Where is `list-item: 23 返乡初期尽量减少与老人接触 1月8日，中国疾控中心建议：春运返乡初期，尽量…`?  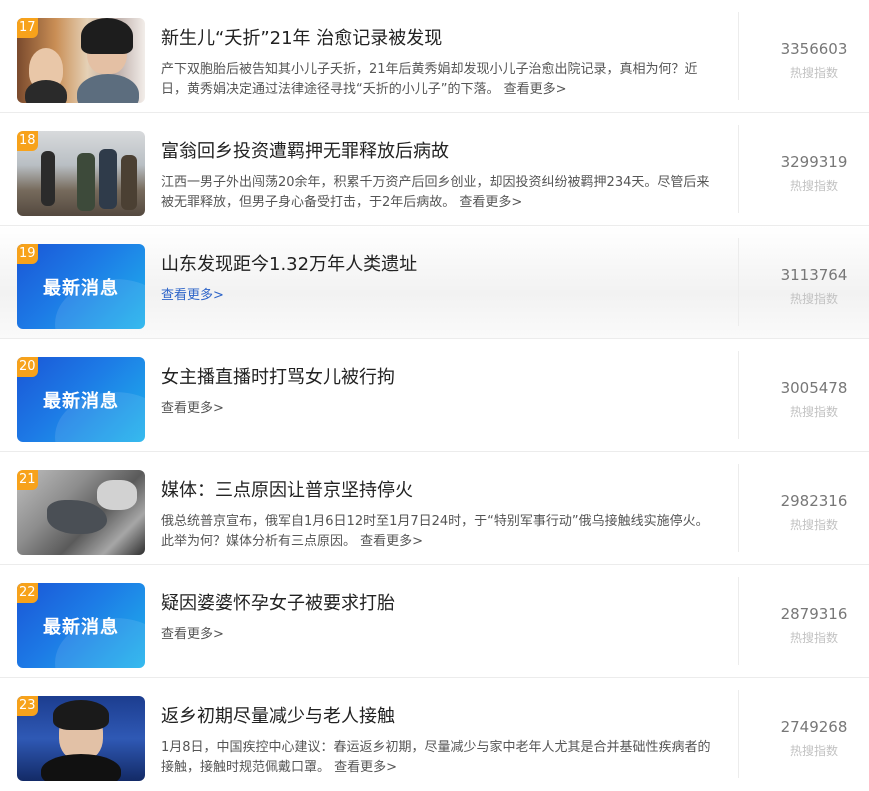 list-item: 23 返乡初期尽量减少与老人接触 1月8日，中国疾控中心建议：春运返乡初期，尽量… is located at coordinates (434, 734).